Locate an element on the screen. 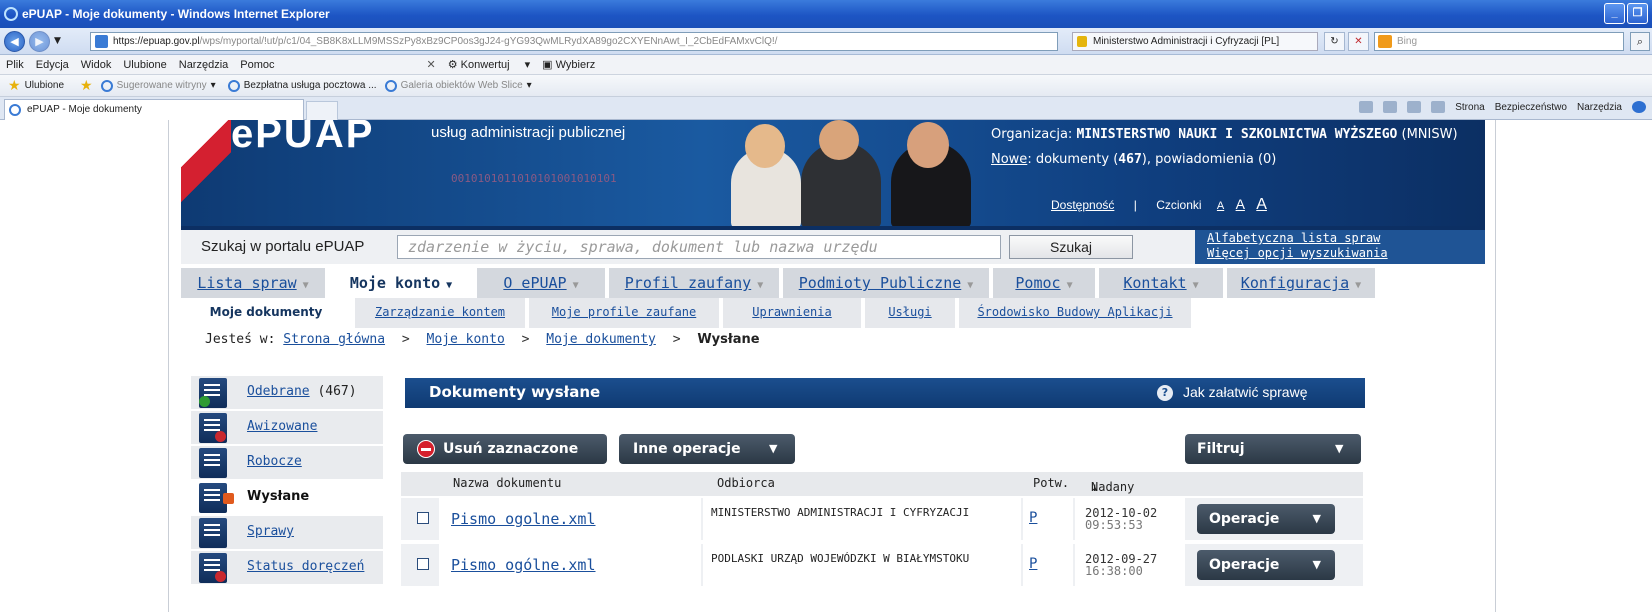 The width and height of the screenshot is (1652, 612). side-item-delivery-status: Status doręczeń is located at coordinates (287, 568).